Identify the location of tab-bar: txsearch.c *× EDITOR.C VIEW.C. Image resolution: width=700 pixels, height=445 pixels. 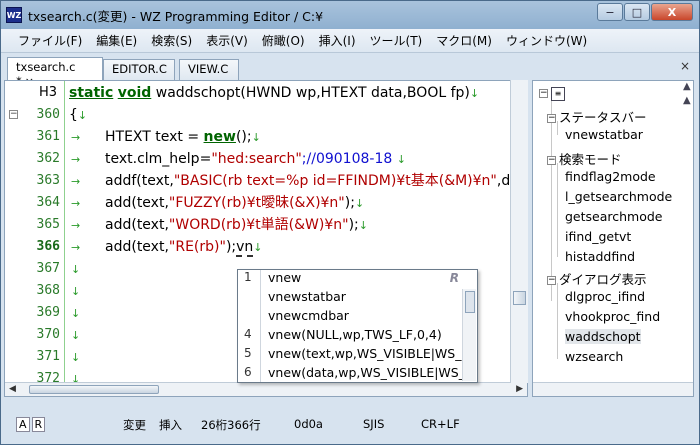
(266, 71).